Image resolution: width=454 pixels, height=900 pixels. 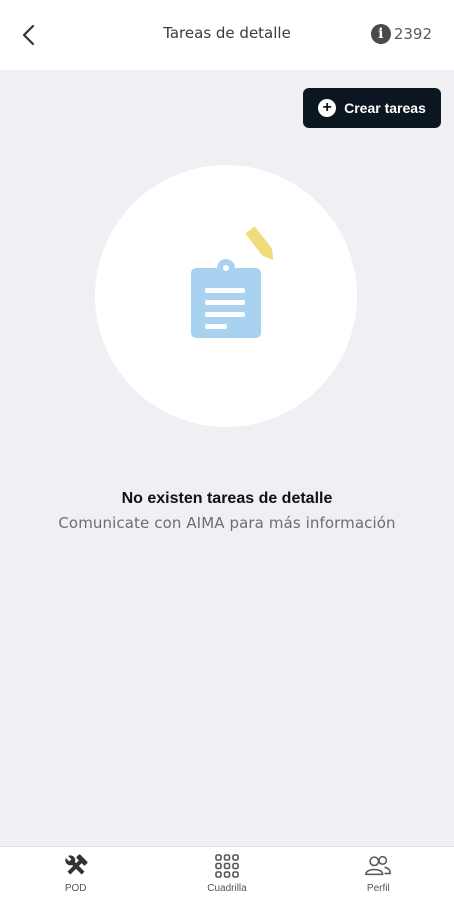 I want to click on nav-label-pod: POD, so click(x=75, y=888).